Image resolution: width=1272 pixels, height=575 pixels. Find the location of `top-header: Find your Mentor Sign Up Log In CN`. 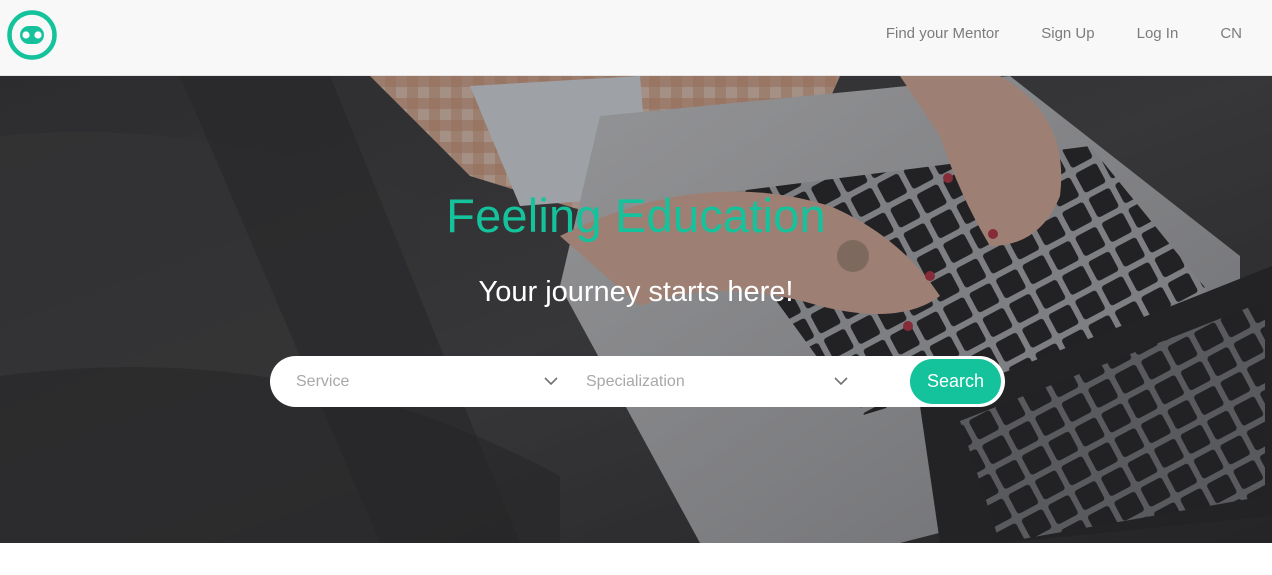

top-header: Find your Mentor Sign Up Log In CN is located at coordinates (636, 38).